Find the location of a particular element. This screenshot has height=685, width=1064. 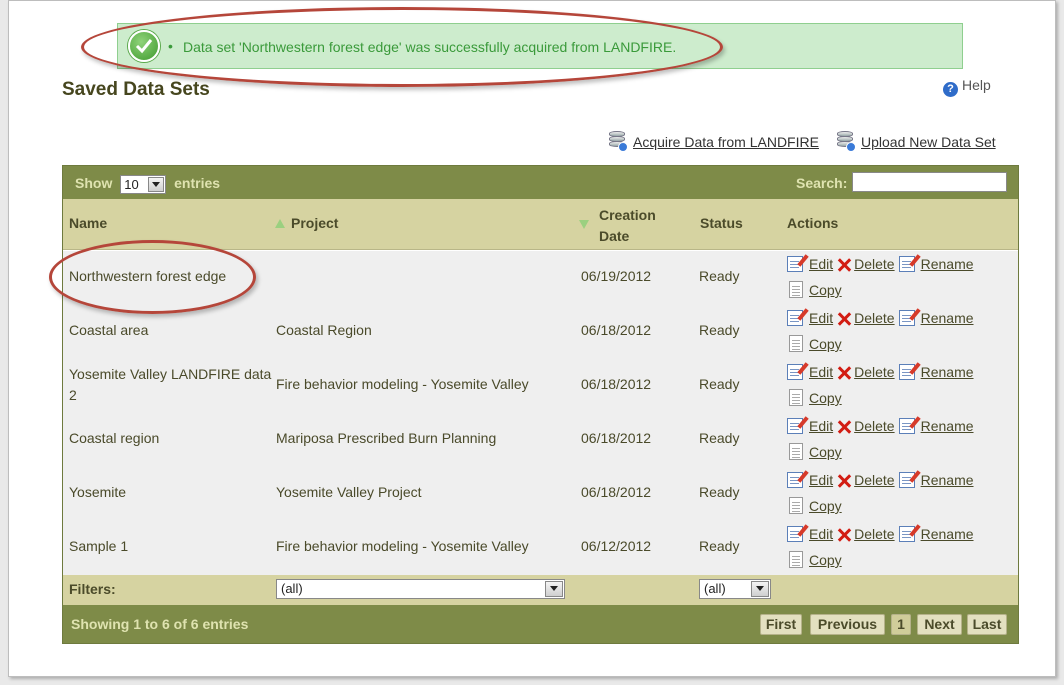

status-filter-value: (all) is located at coordinates (715, 588).